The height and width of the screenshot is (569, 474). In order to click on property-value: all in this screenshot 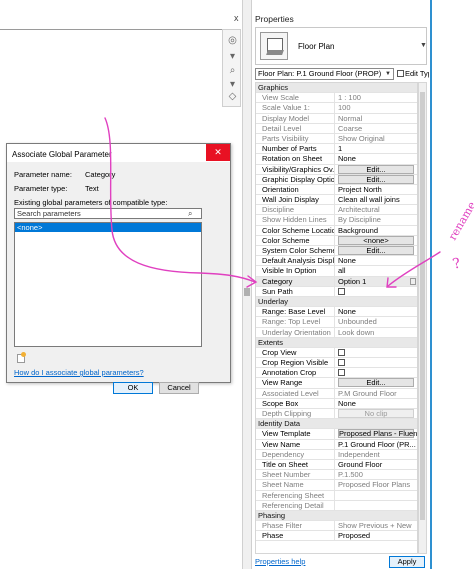, I will do `click(376, 270)`.